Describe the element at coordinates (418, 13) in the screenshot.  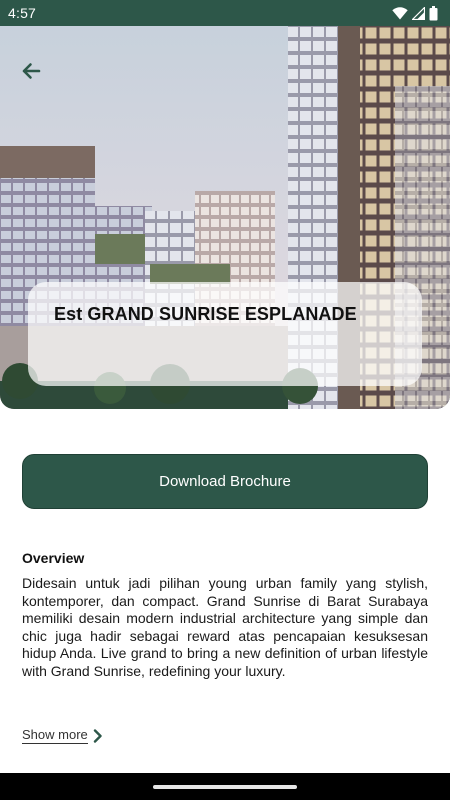
I see `signal-icon` at that location.